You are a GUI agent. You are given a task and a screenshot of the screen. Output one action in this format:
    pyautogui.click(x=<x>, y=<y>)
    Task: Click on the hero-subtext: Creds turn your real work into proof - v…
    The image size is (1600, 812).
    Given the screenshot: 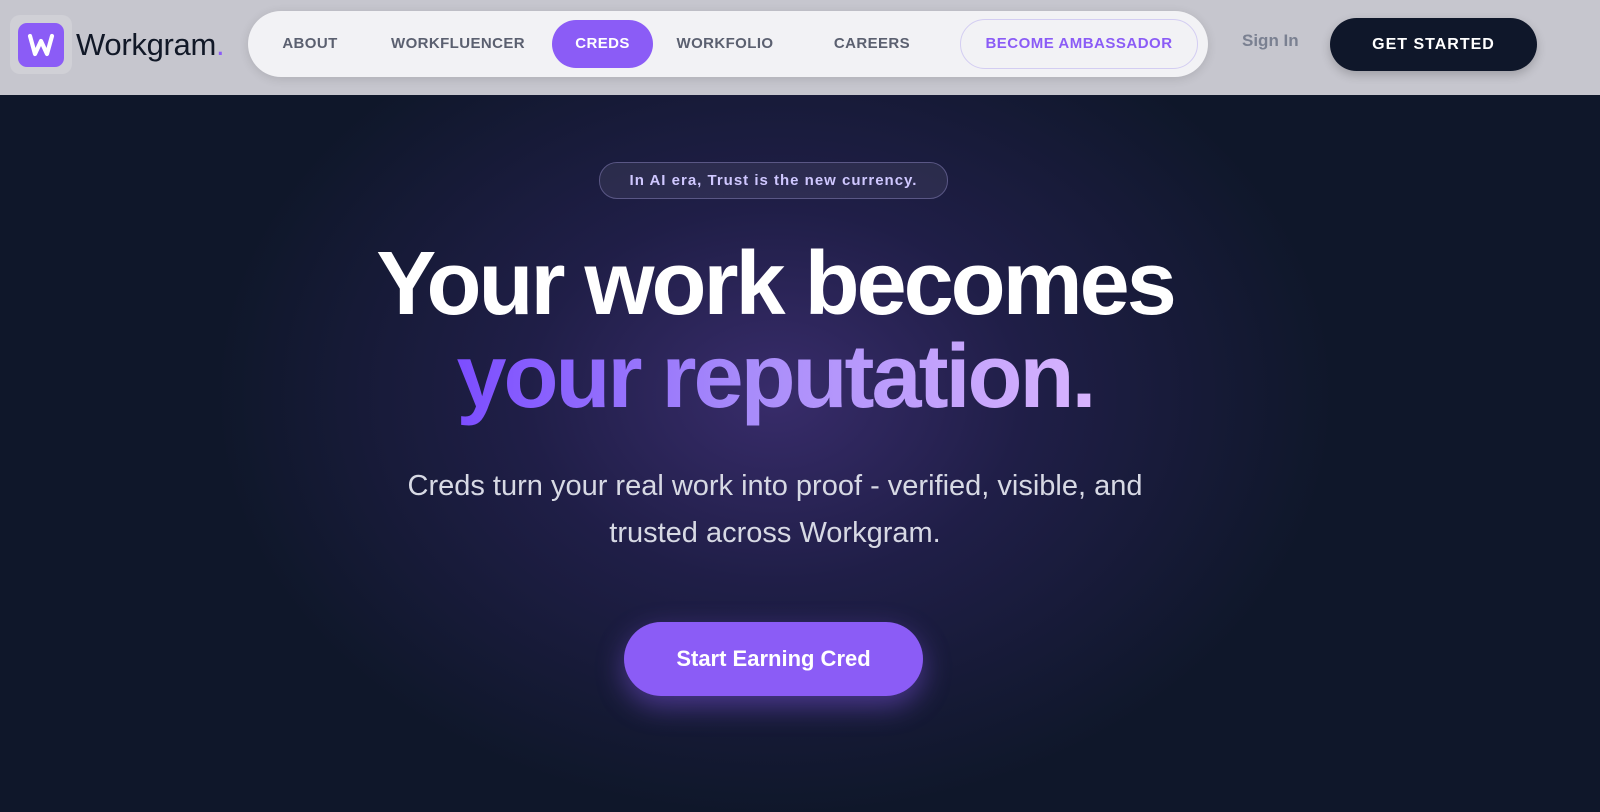 What is the action you would take?
    pyautogui.click(x=775, y=510)
    